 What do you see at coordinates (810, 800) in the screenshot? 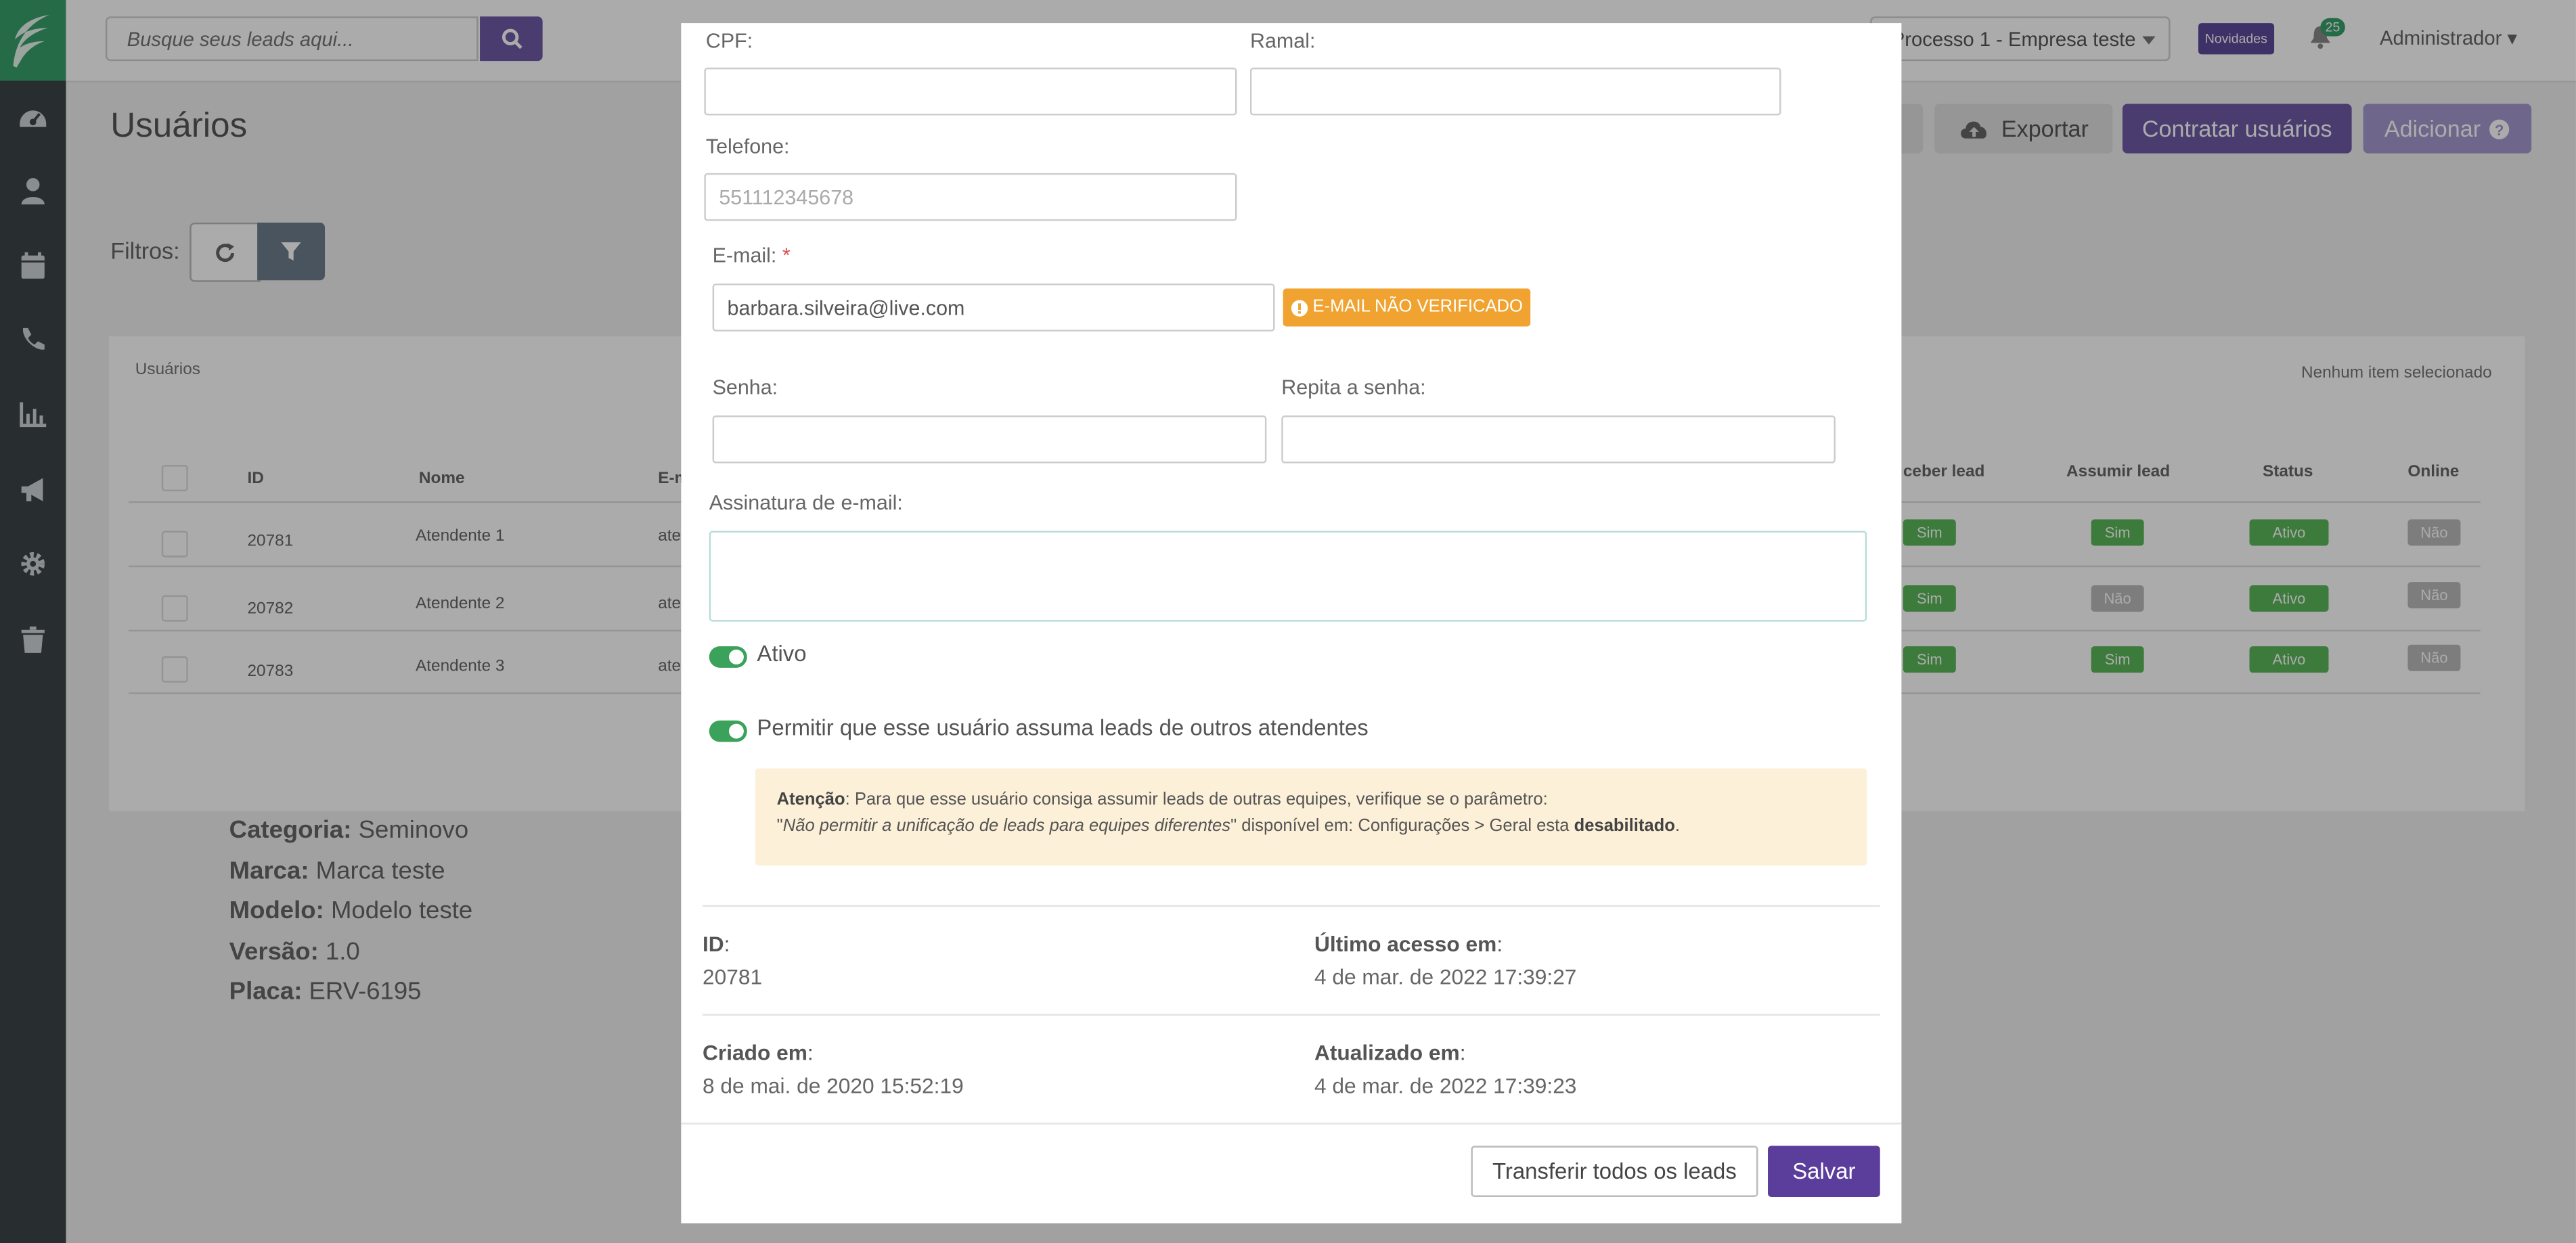
I see `alert-title: Atenção` at bounding box center [810, 800].